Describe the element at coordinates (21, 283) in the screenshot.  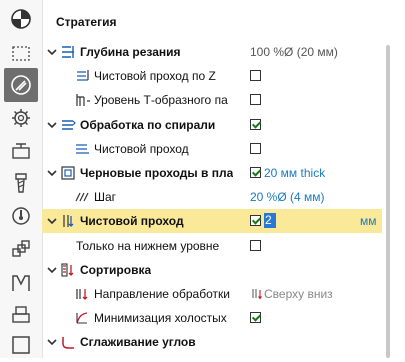
I see `macro-icon` at that location.